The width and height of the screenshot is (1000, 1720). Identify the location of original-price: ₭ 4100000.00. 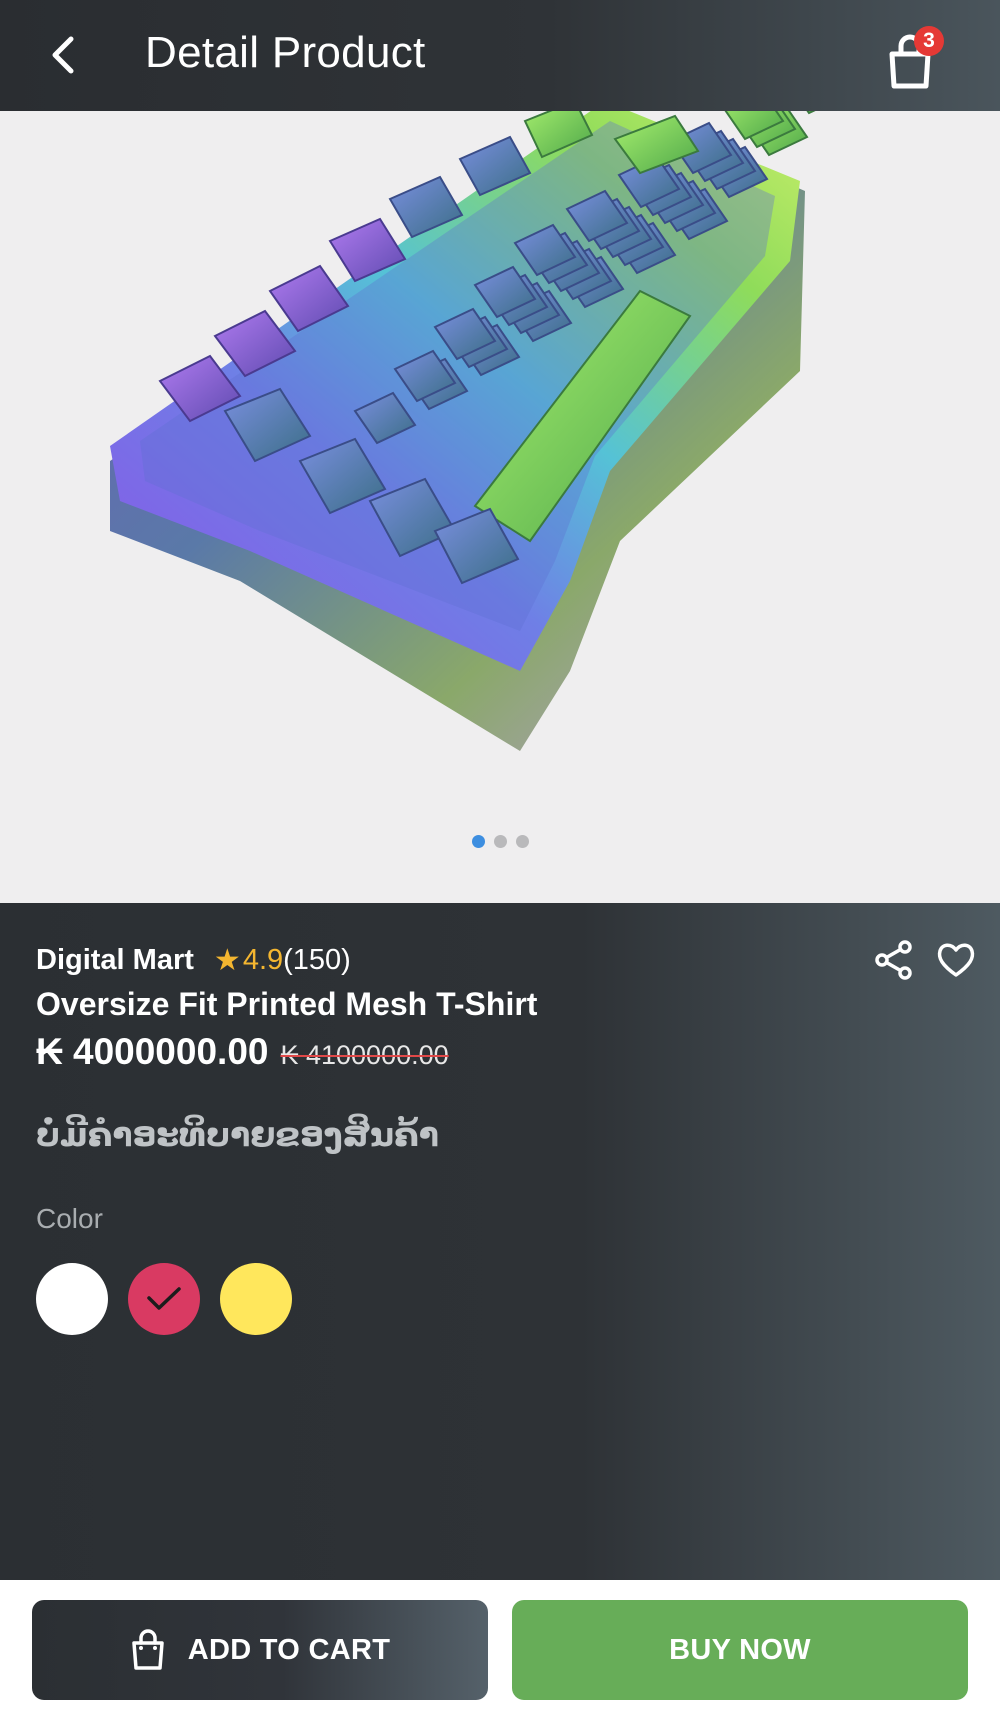
(364, 1055).